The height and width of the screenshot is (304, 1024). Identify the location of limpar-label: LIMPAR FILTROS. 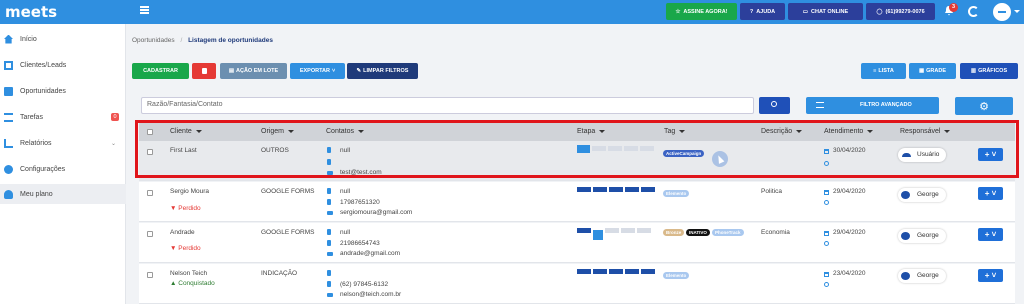
(386, 71).